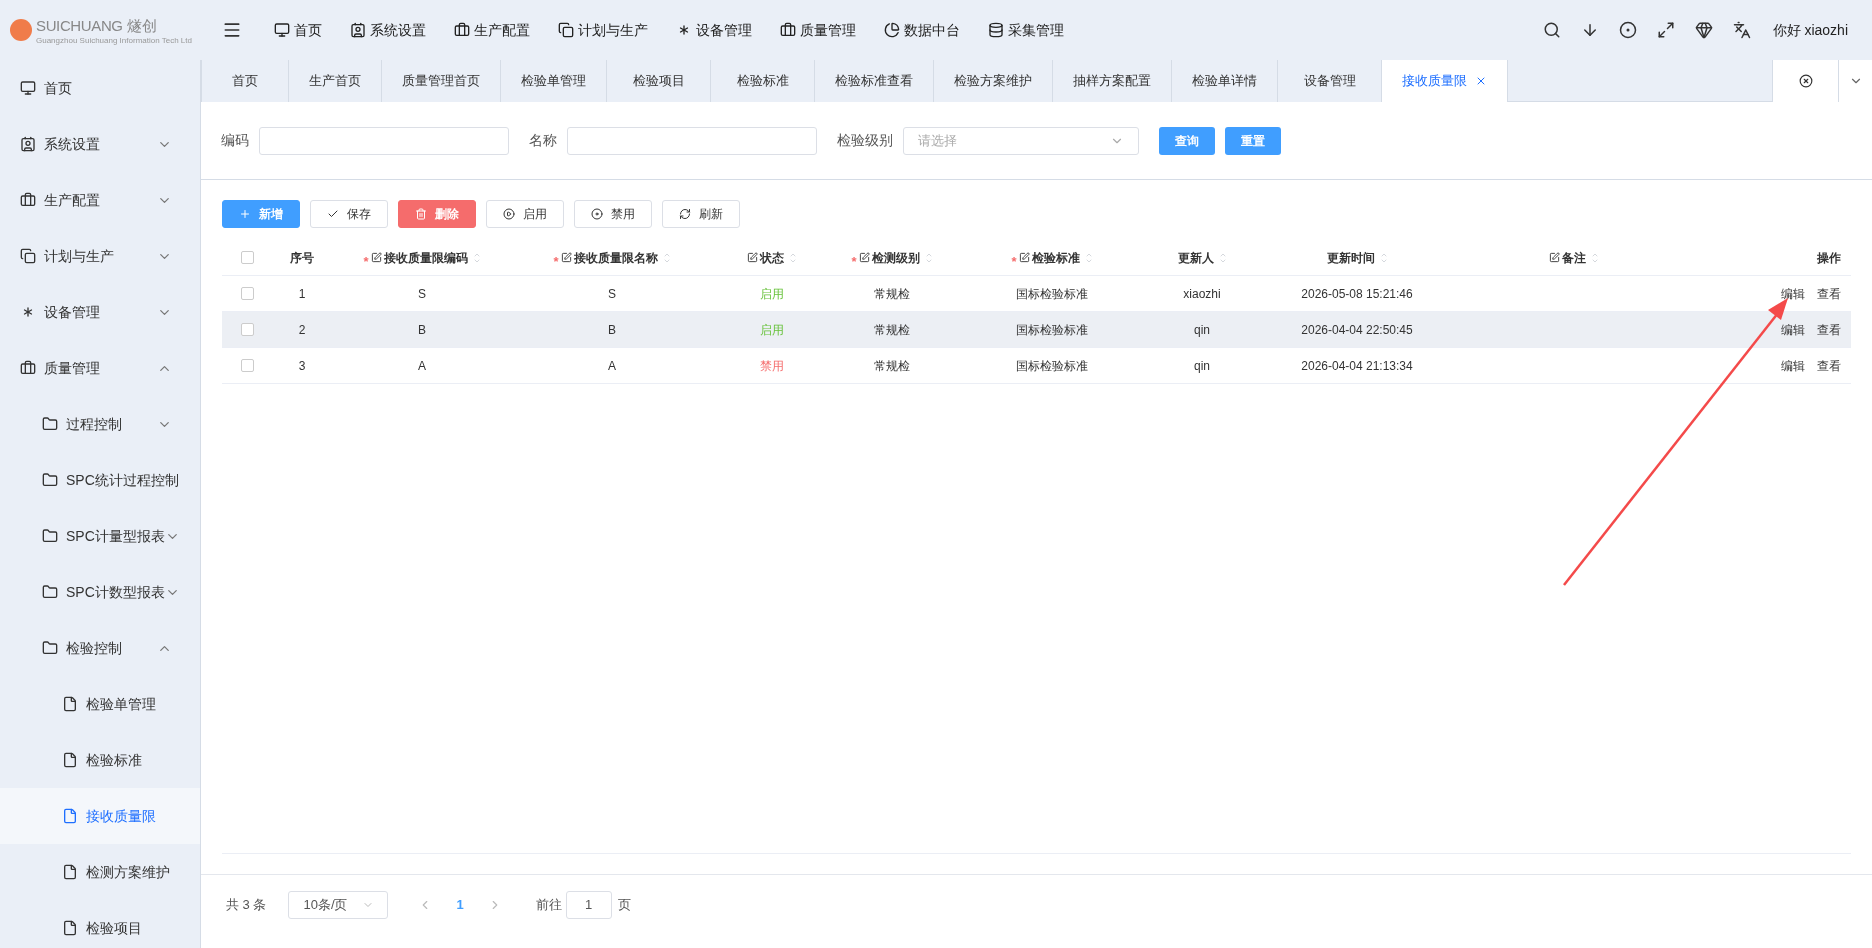 The height and width of the screenshot is (948, 1872). I want to click on nav-item: 设备管理, so click(714, 30).